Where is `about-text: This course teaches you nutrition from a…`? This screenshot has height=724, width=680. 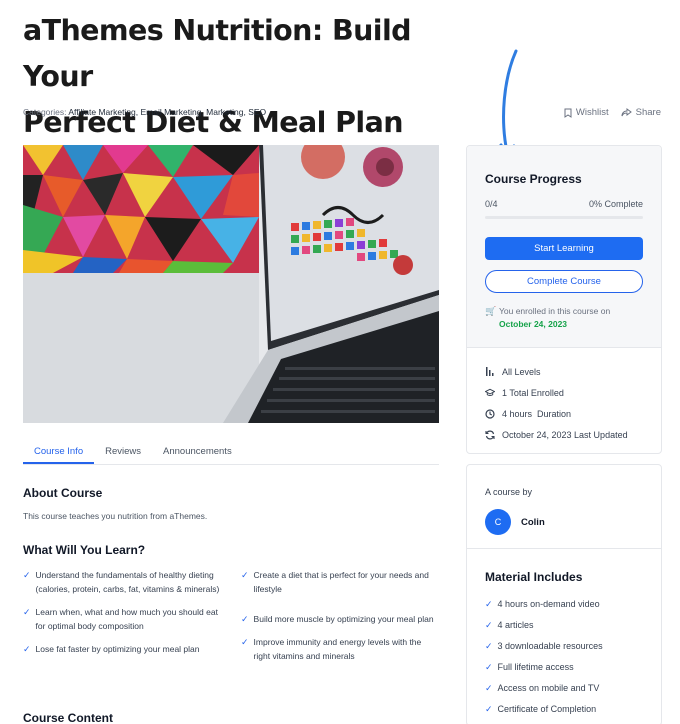
about-text: This course teaches you nutrition from a… is located at coordinates (115, 516).